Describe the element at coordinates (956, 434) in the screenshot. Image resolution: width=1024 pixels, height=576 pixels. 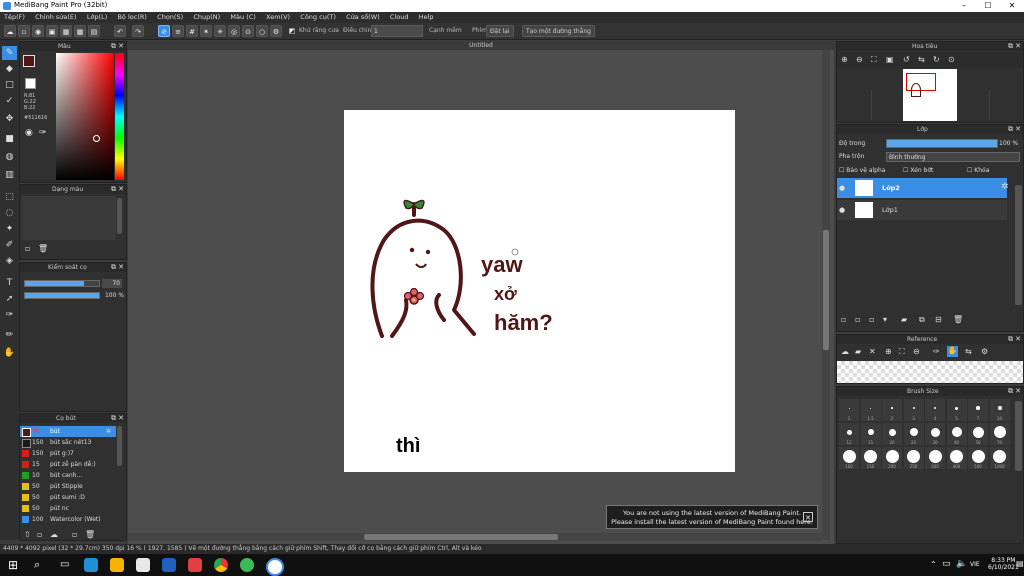
I see `brush-size-cell: 40` at that location.